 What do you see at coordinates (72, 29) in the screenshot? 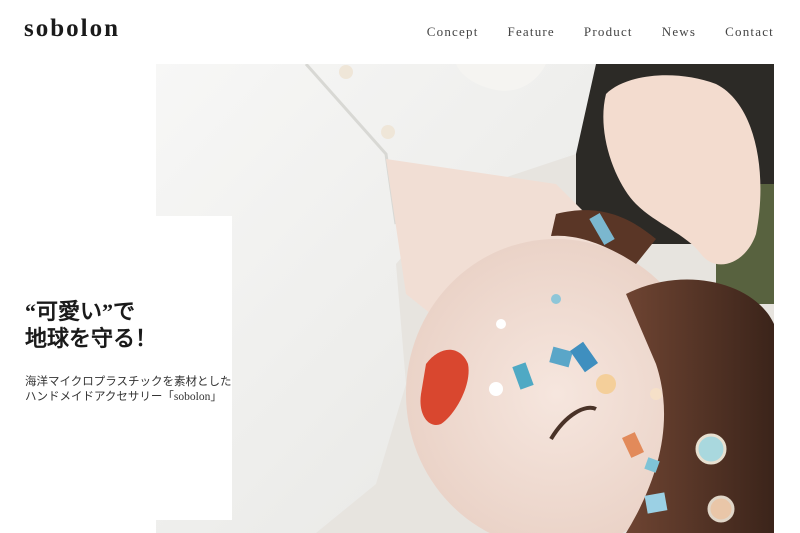
I see `site-logo: sobolon` at bounding box center [72, 29].